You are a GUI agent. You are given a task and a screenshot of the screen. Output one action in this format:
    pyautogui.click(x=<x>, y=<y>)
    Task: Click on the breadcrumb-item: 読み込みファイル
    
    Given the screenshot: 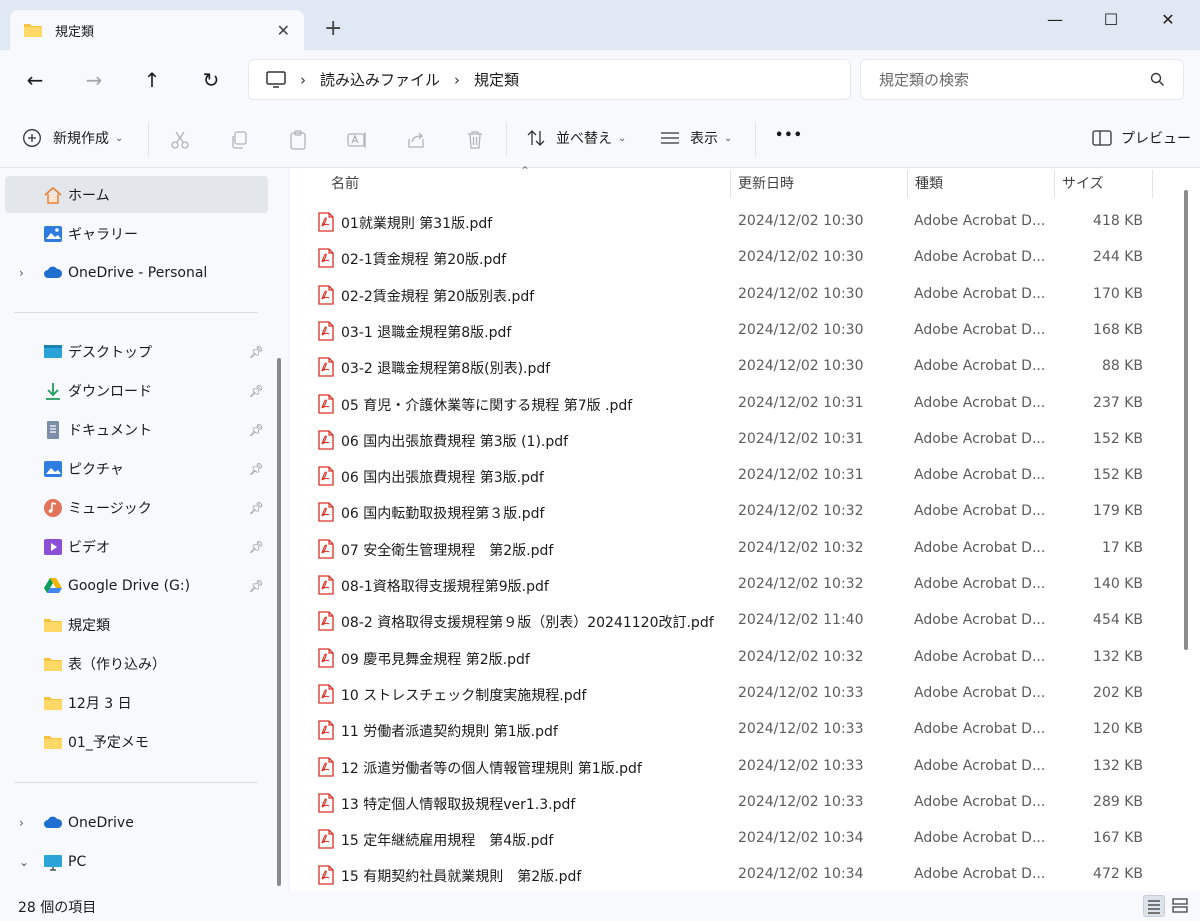 What is the action you would take?
    pyautogui.click(x=380, y=79)
    